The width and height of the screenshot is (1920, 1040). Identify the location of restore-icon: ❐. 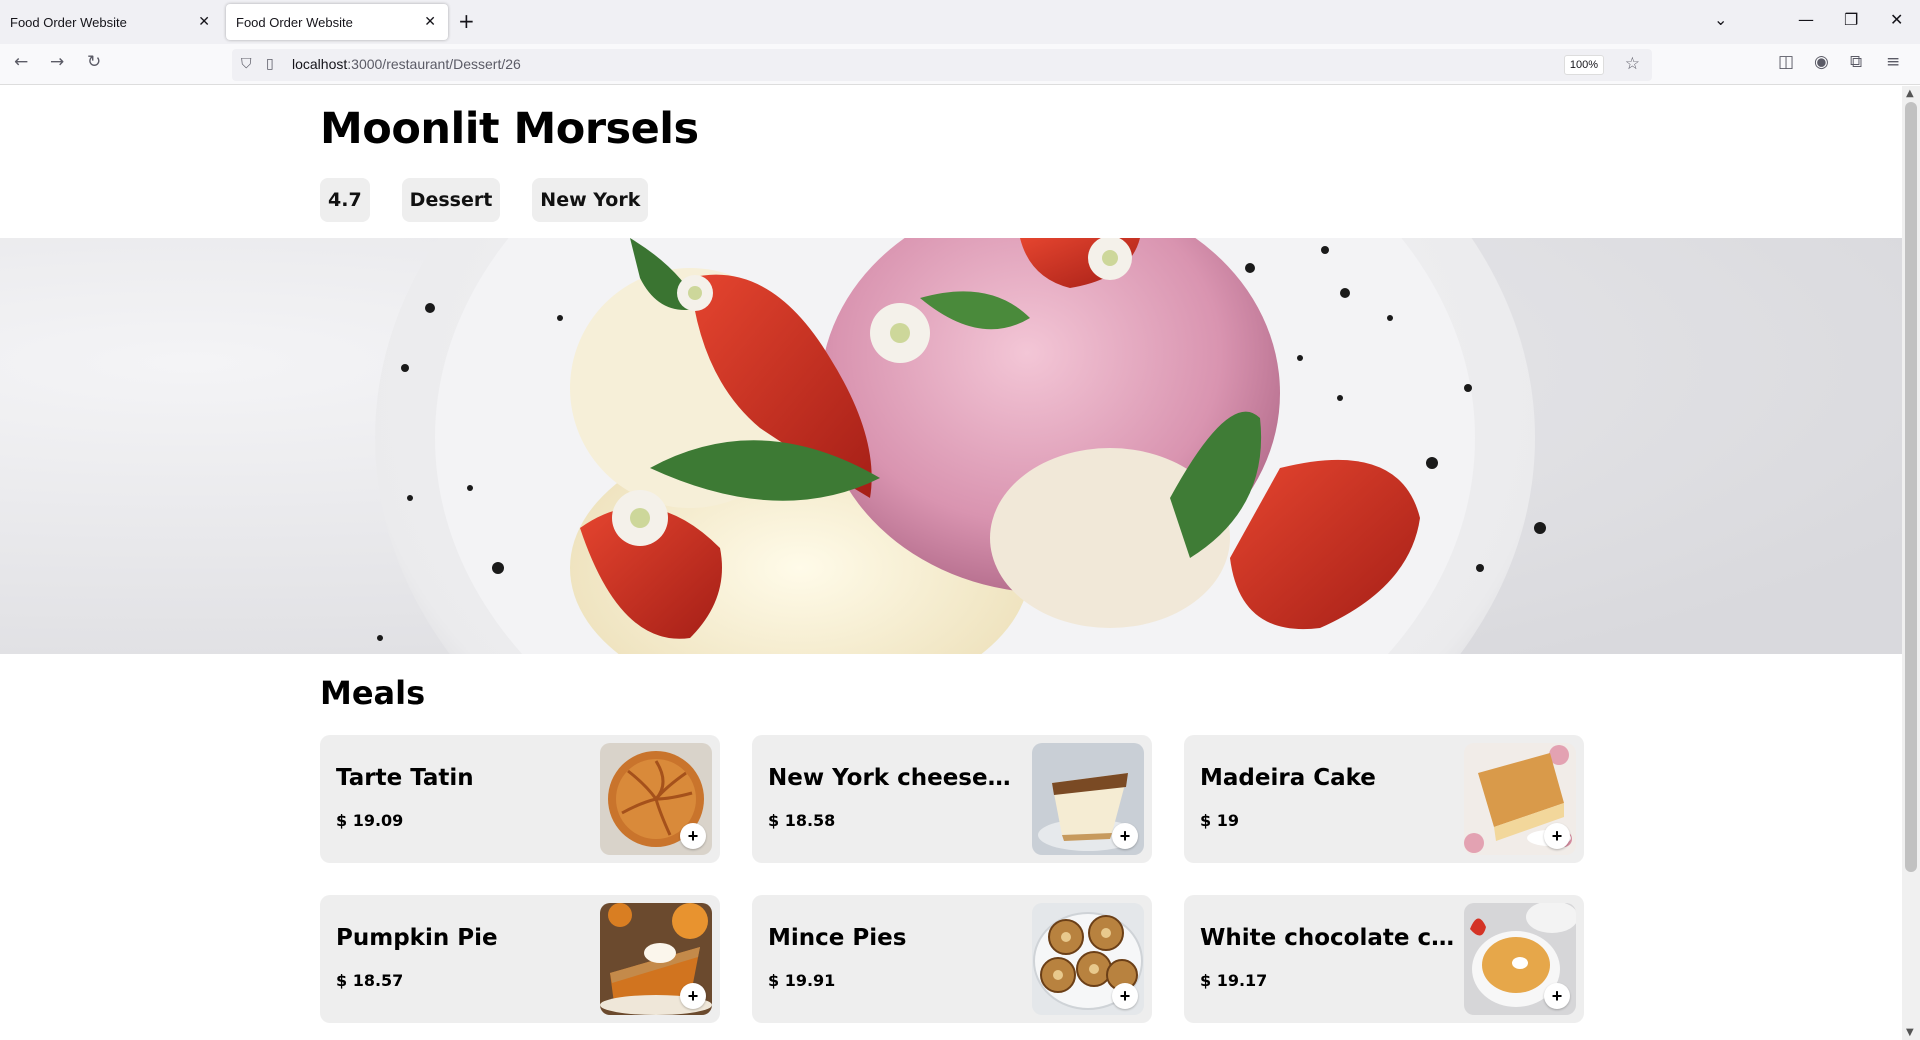
(1851, 19).